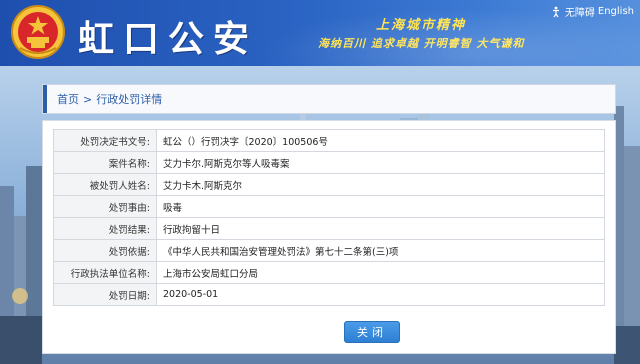 Image resolution: width=640 pixels, height=364 pixels. Describe the element at coordinates (105, 162) in the screenshot. I see `row-label-case-name: 案件名称:` at that location.